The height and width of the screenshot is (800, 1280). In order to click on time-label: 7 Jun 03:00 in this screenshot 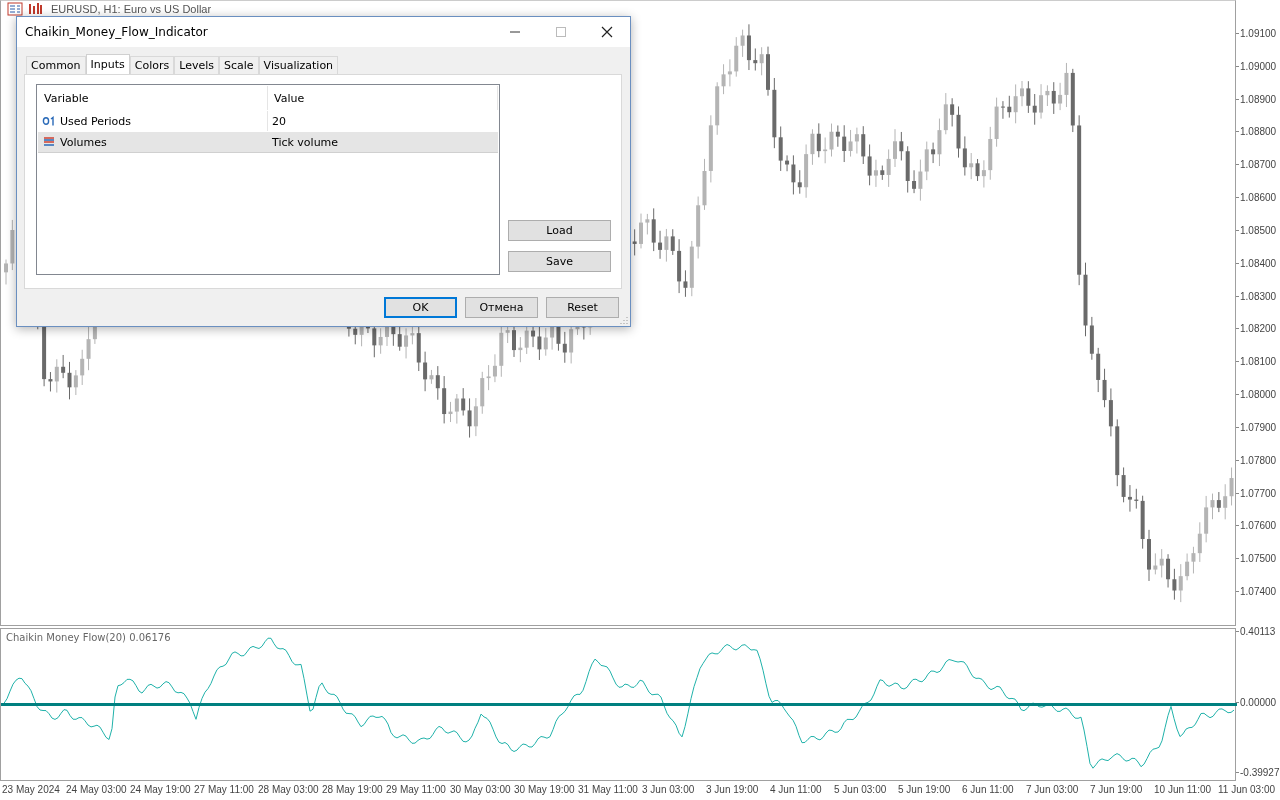, I will do `click(1052, 789)`.